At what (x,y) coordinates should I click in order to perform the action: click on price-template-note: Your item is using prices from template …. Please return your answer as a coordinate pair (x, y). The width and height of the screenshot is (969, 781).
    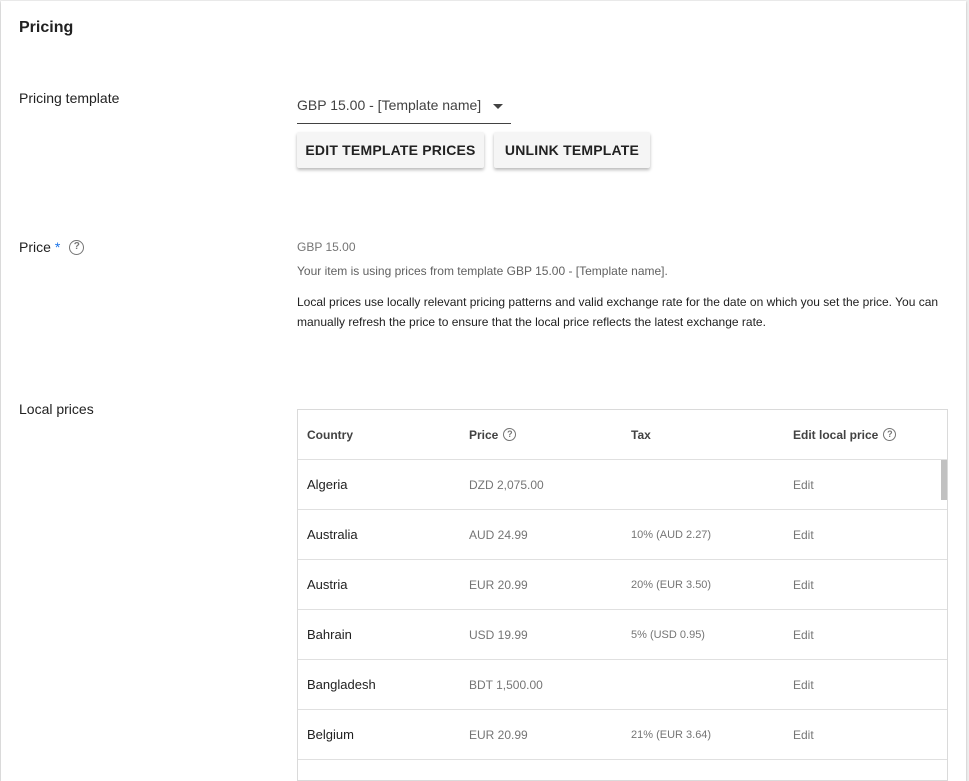
    Looking at the image, I should click on (482, 271).